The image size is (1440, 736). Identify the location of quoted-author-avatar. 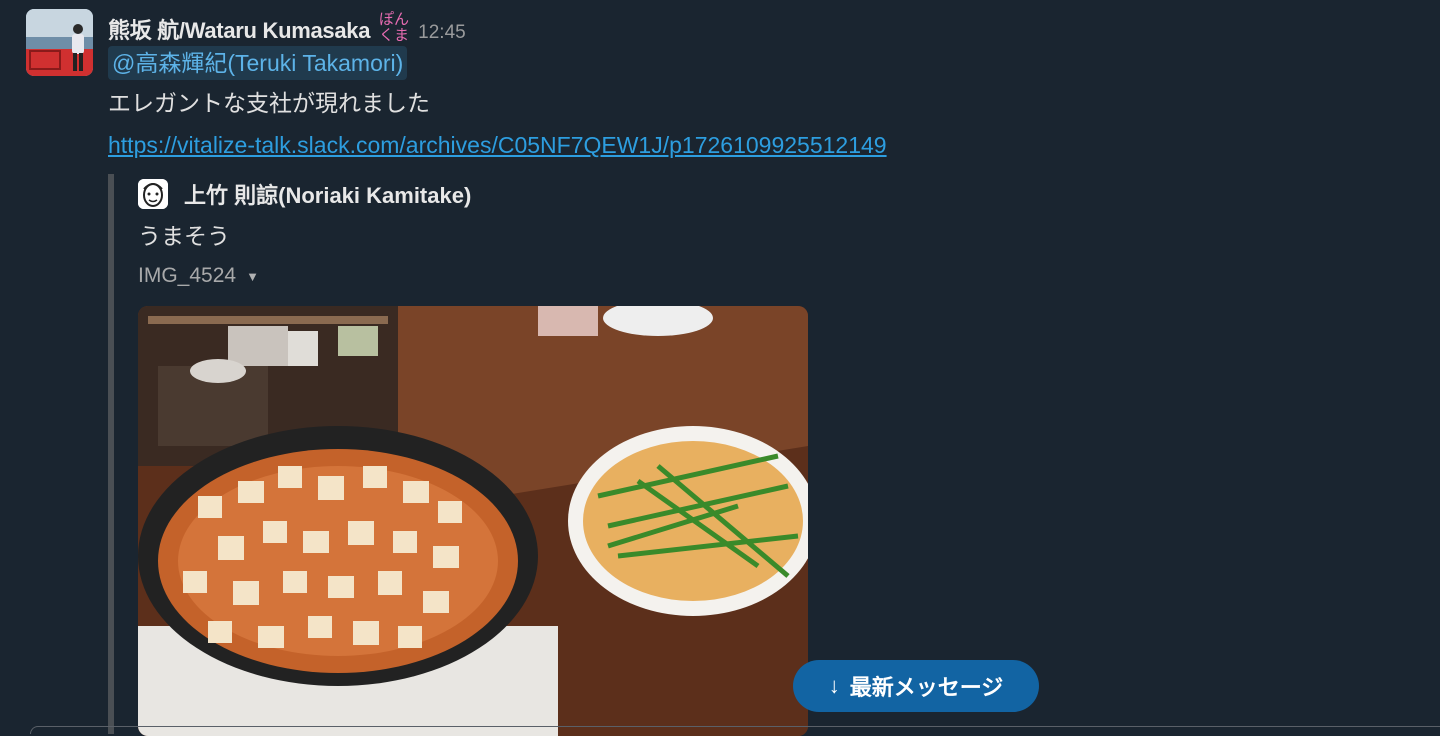
(153, 194).